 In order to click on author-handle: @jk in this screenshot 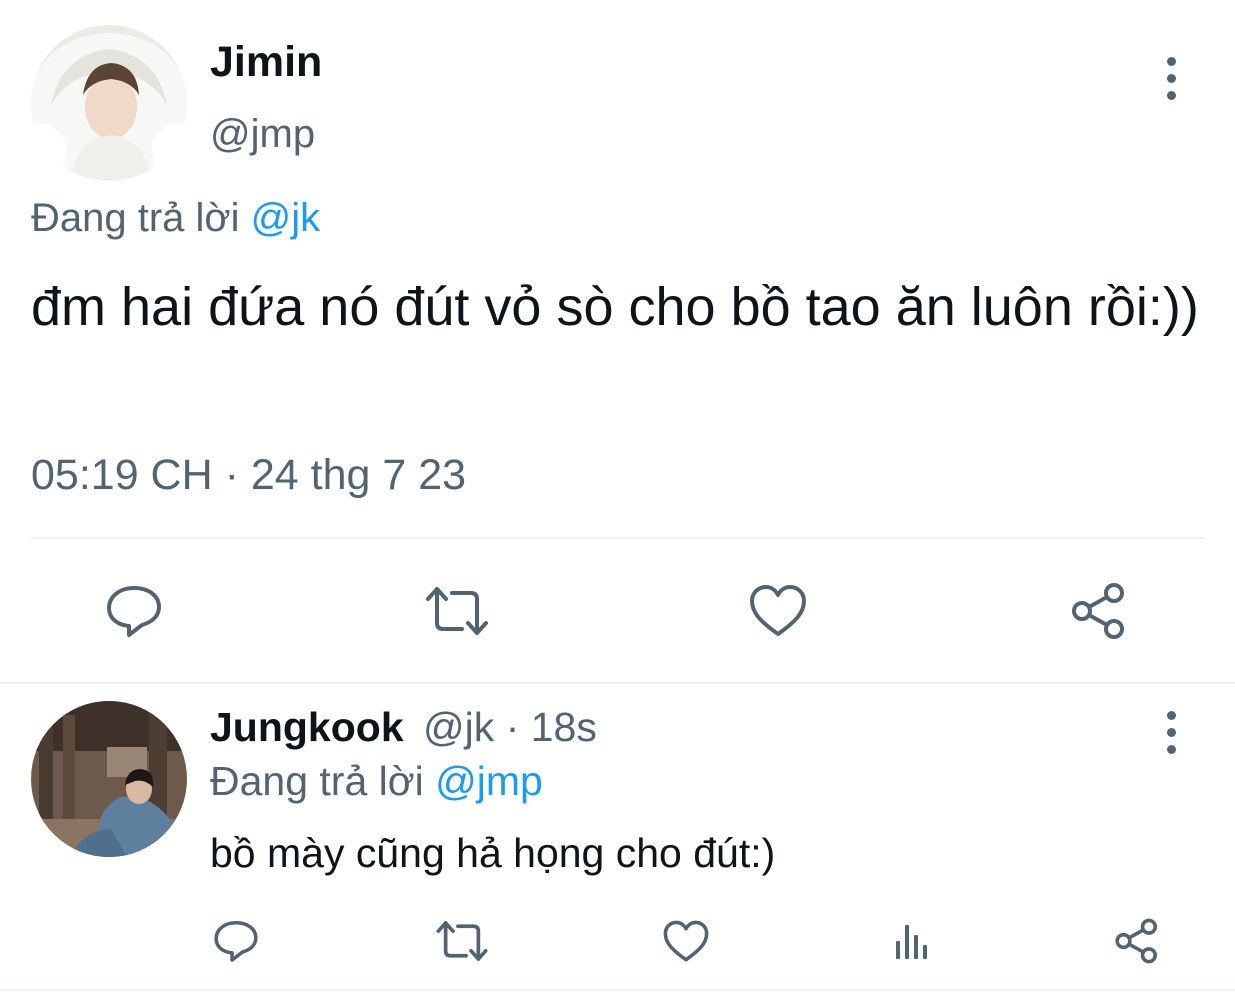, I will do `click(458, 727)`.